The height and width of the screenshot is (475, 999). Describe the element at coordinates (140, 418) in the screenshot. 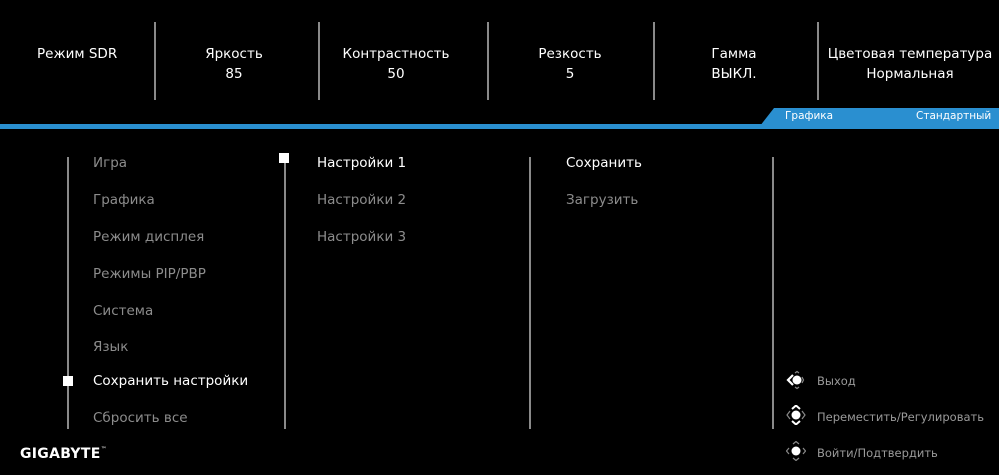

I see `menu-item-reset-all: Сбросить все` at that location.